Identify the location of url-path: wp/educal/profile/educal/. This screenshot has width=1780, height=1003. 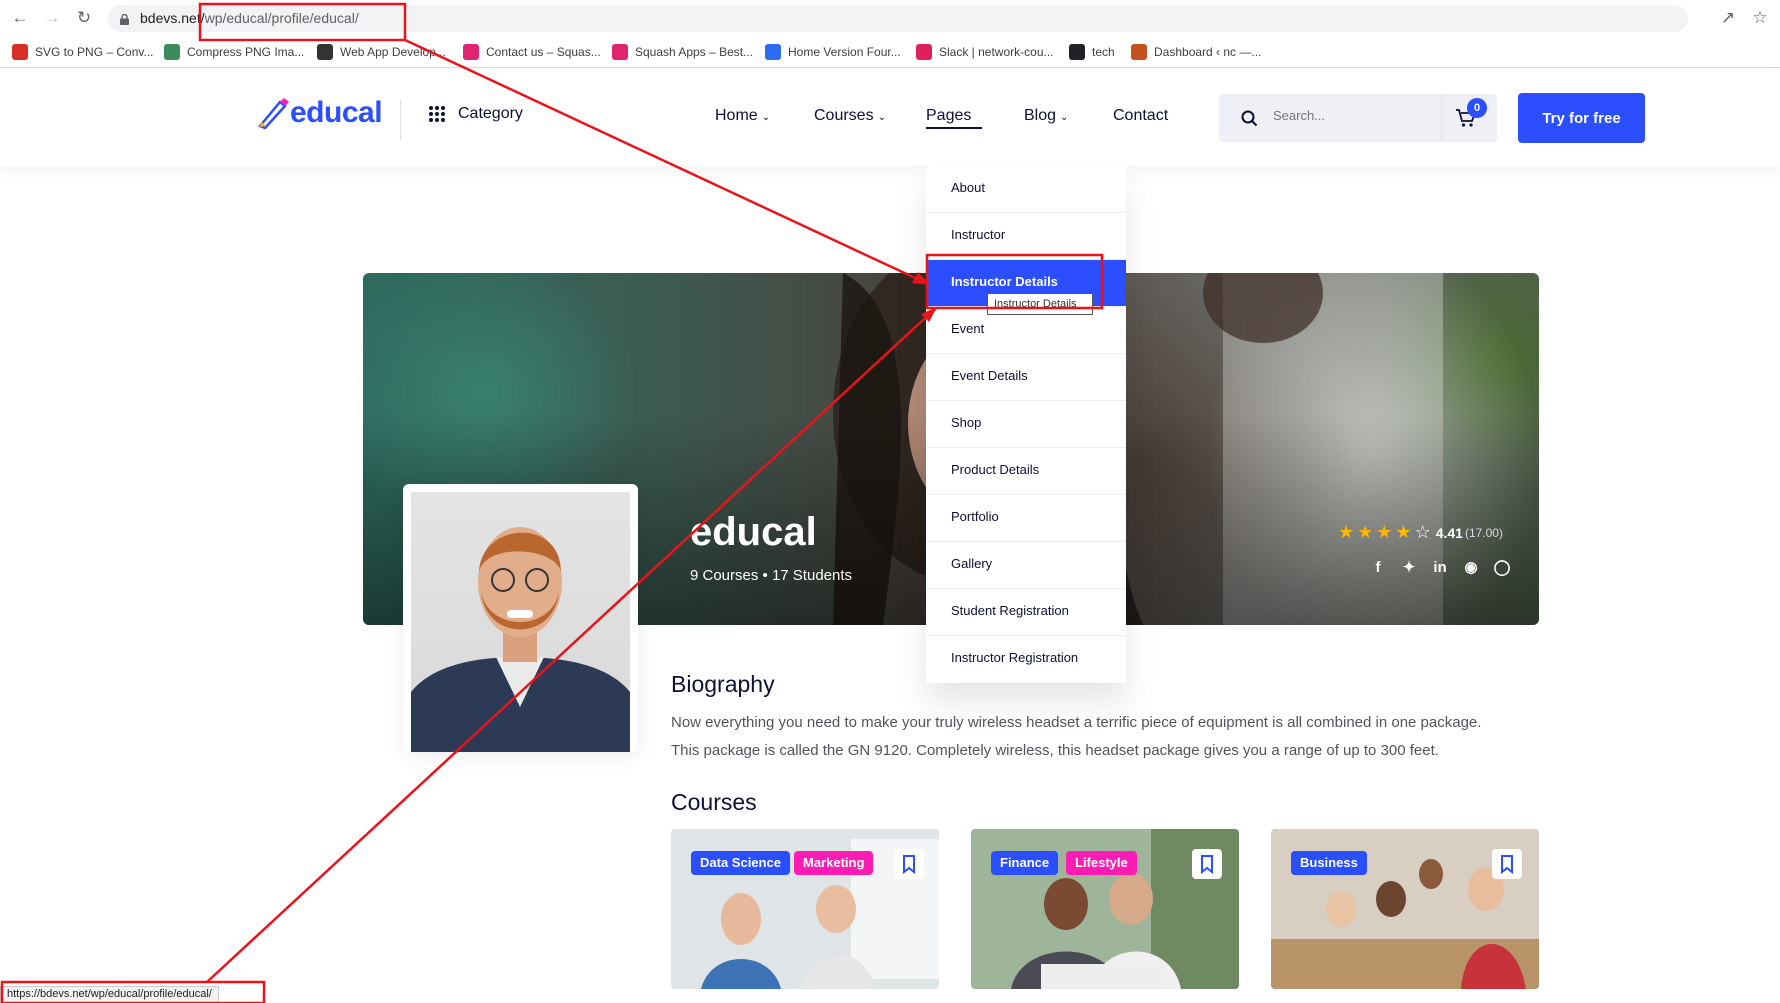
(281, 18).